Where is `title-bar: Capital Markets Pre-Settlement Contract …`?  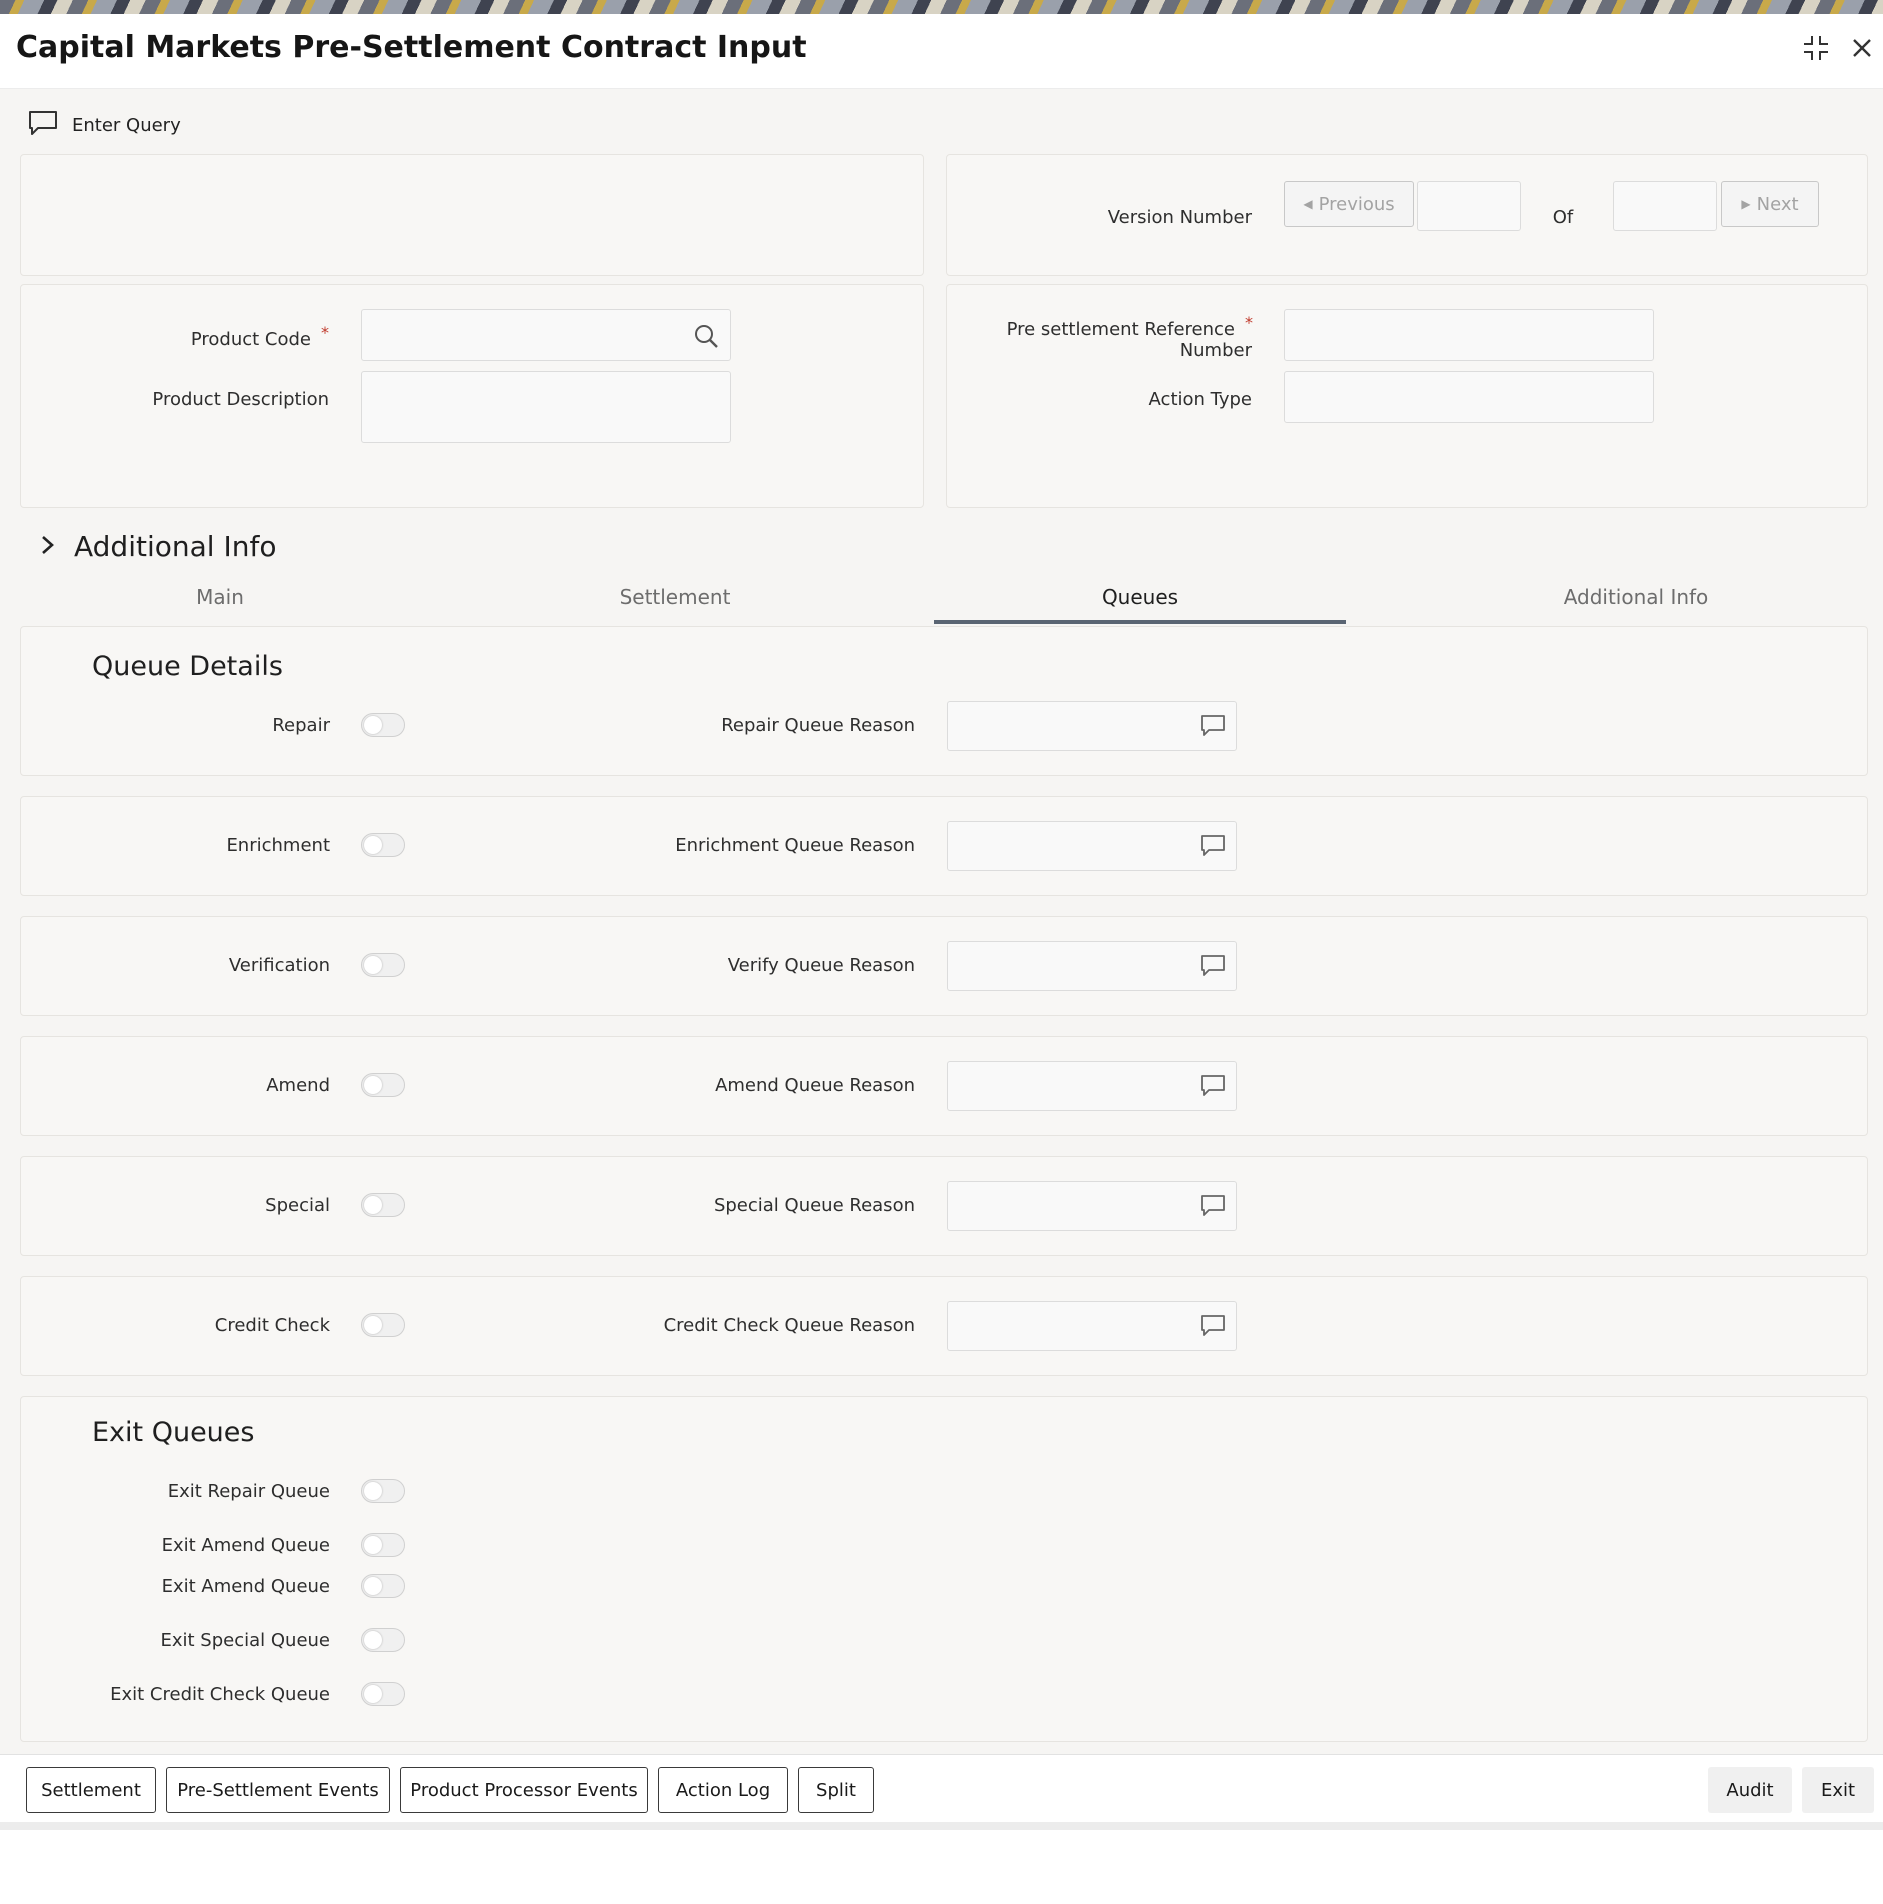 title-bar: Capital Markets Pre-Settlement Contract … is located at coordinates (941, 51).